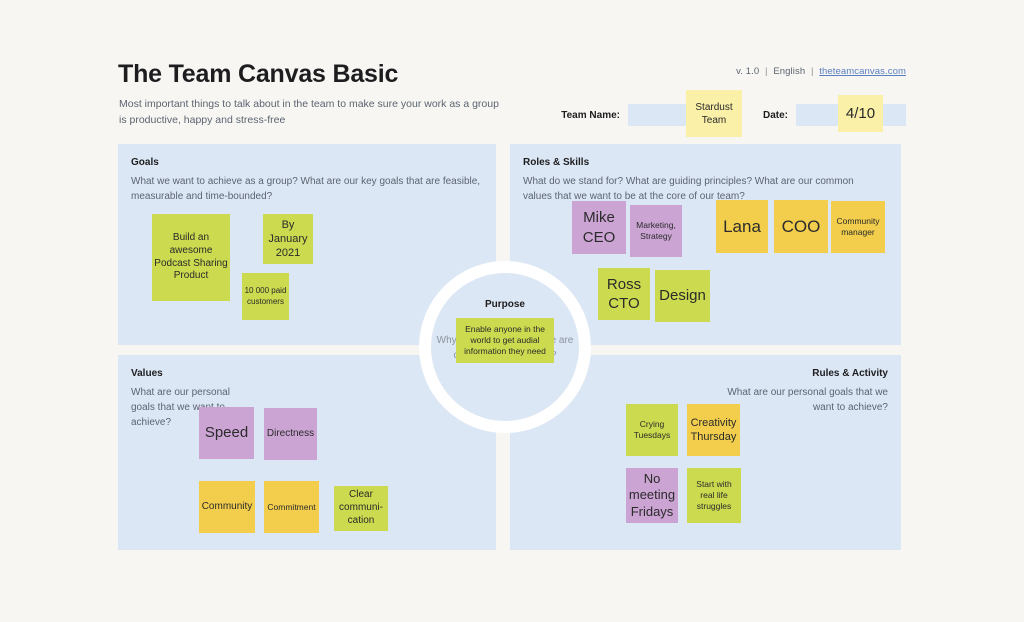 Image resolution: width=1024 pixels, height=622 pixels. What do you see at coordinates (860, 113) in the screenshot?
I see `sticky-note-date: 4/10` at bounding box center [860, 113].